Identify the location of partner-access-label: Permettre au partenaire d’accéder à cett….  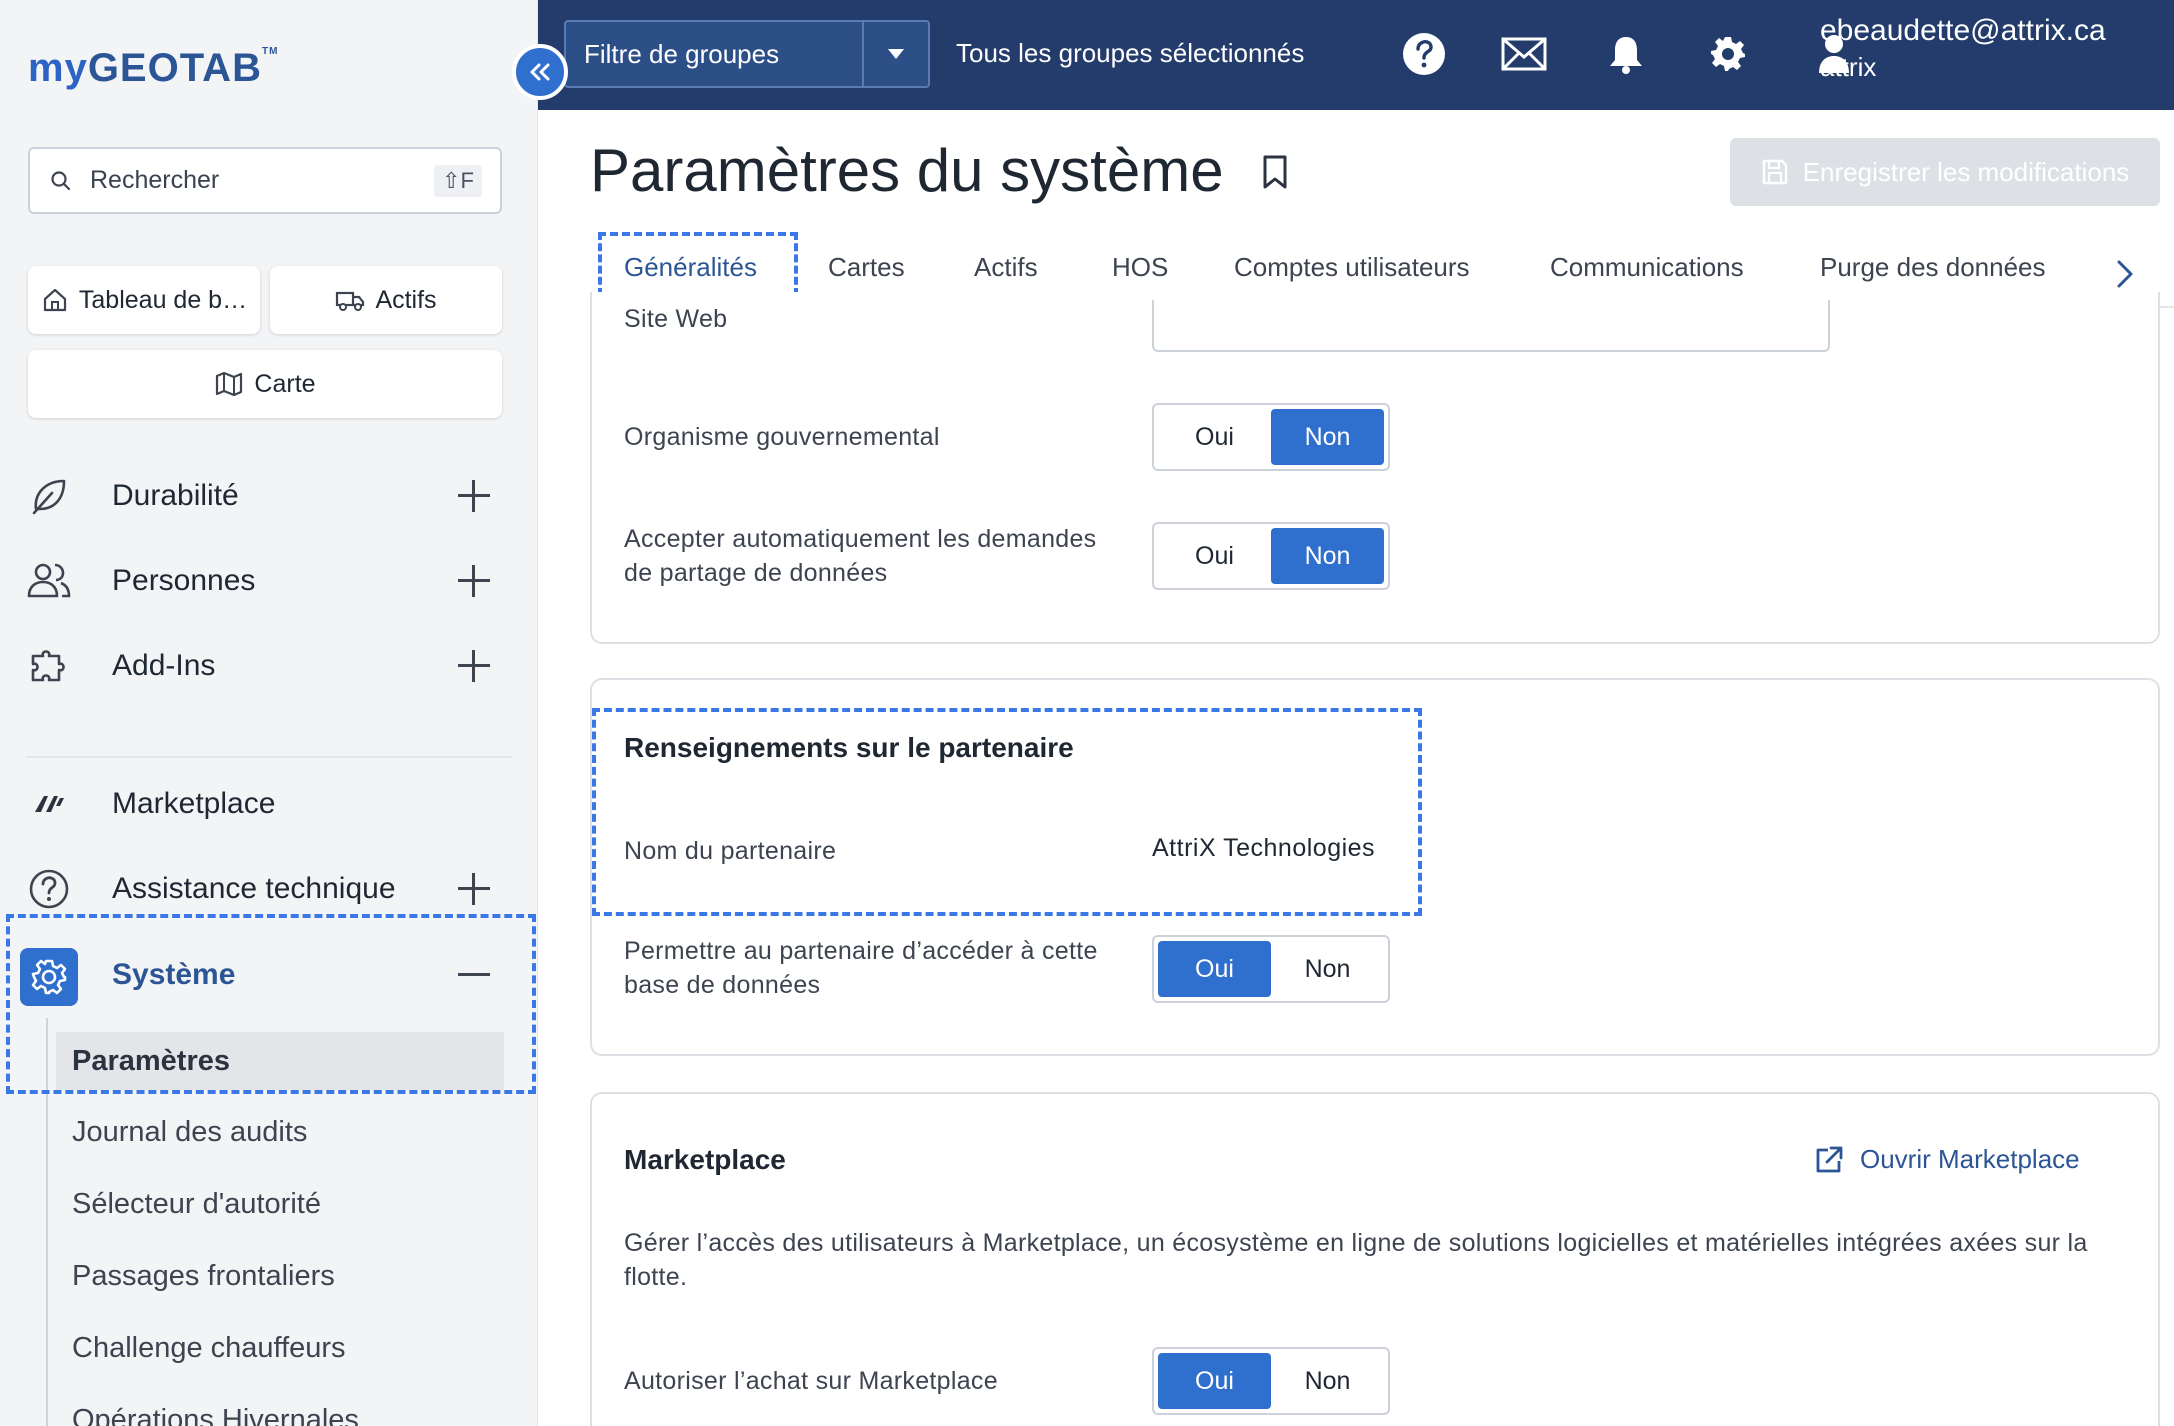
(861, 968).